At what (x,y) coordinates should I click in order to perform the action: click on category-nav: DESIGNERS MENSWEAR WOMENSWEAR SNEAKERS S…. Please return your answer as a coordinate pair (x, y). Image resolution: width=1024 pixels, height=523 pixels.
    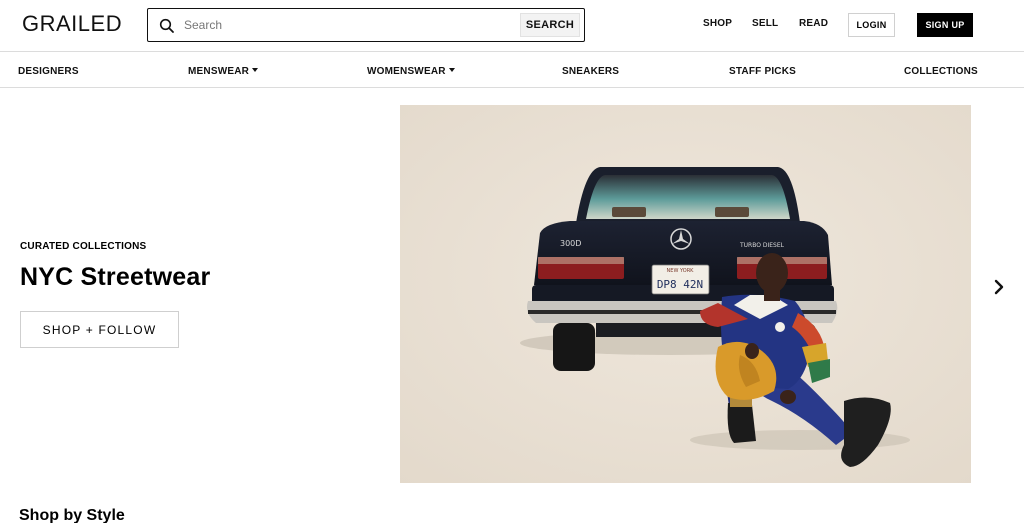
    Looking at the image, I should click on (512, 70).